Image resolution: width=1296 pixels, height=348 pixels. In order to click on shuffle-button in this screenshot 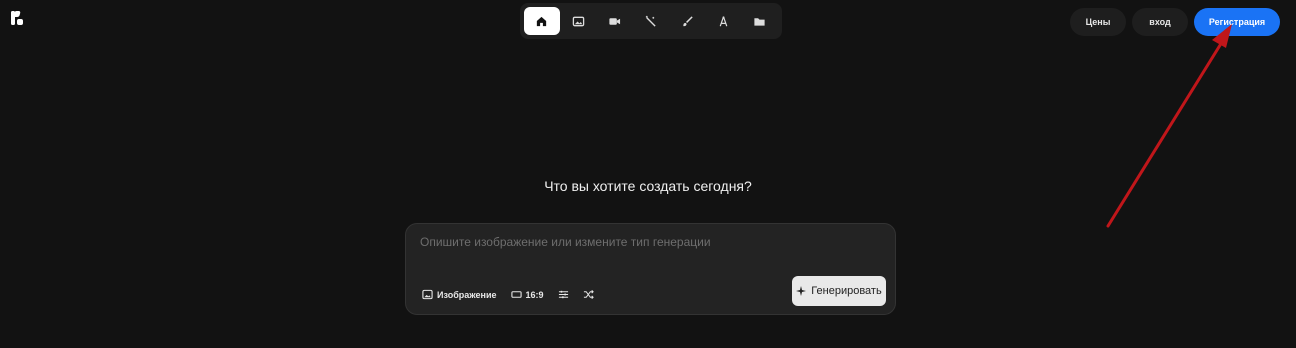, I will do `click(588, 294)`.